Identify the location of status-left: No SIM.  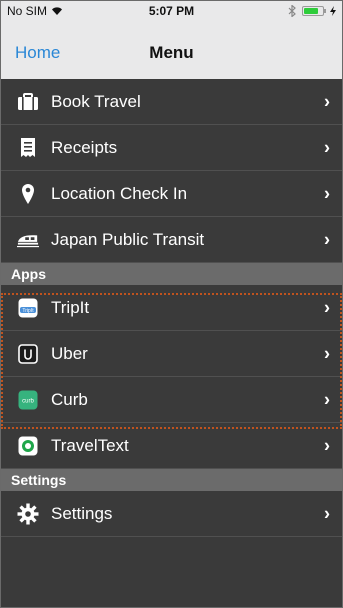
(35, 11).